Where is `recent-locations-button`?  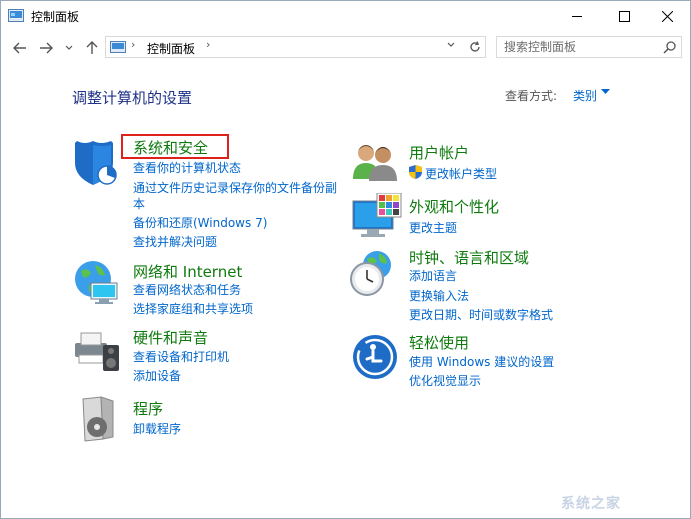
recent-locations-button is located at coordinates (69, 48).